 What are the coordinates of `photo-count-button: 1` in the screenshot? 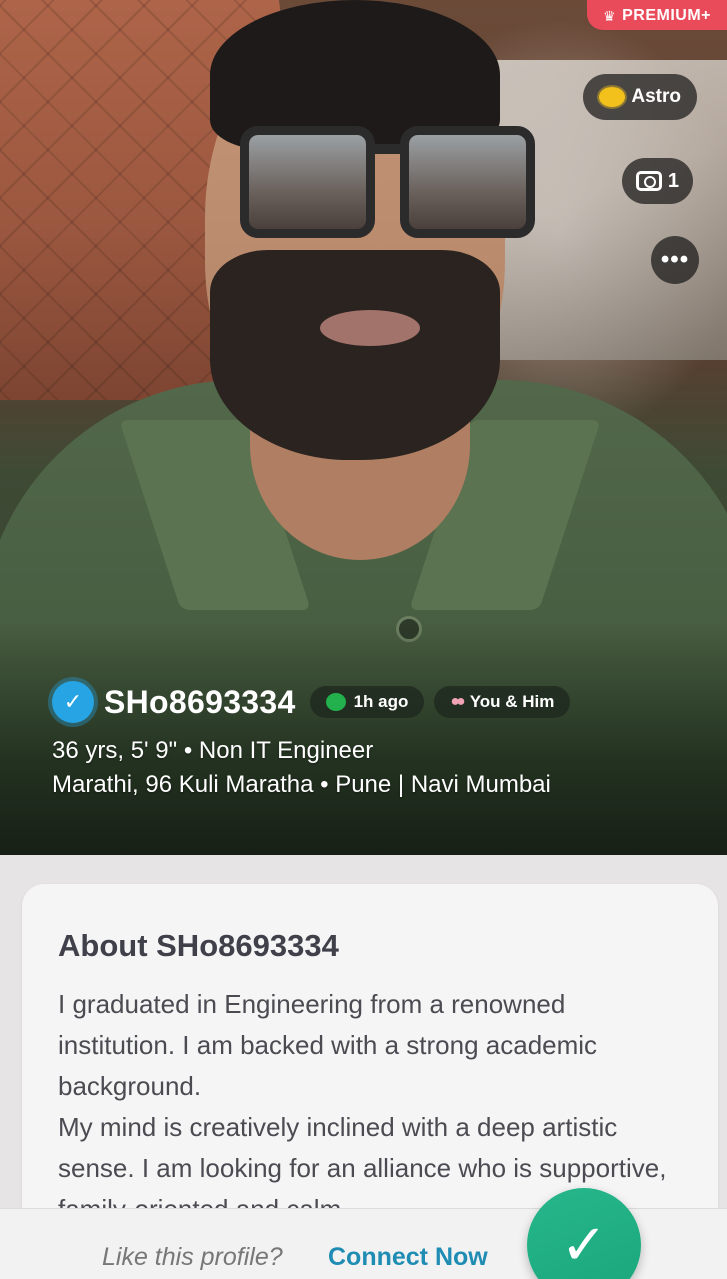 It's located at (657, 181).